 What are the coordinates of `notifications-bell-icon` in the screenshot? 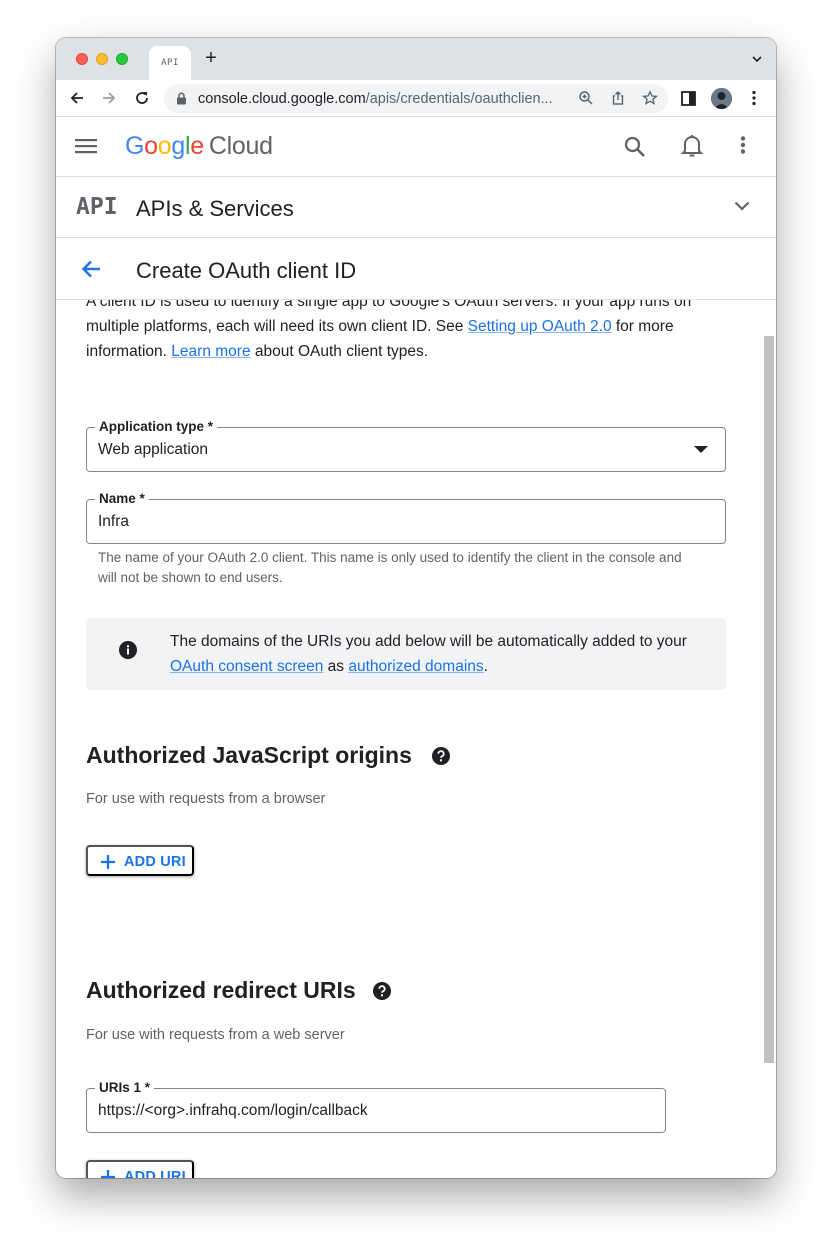 It's located at (692, 146).